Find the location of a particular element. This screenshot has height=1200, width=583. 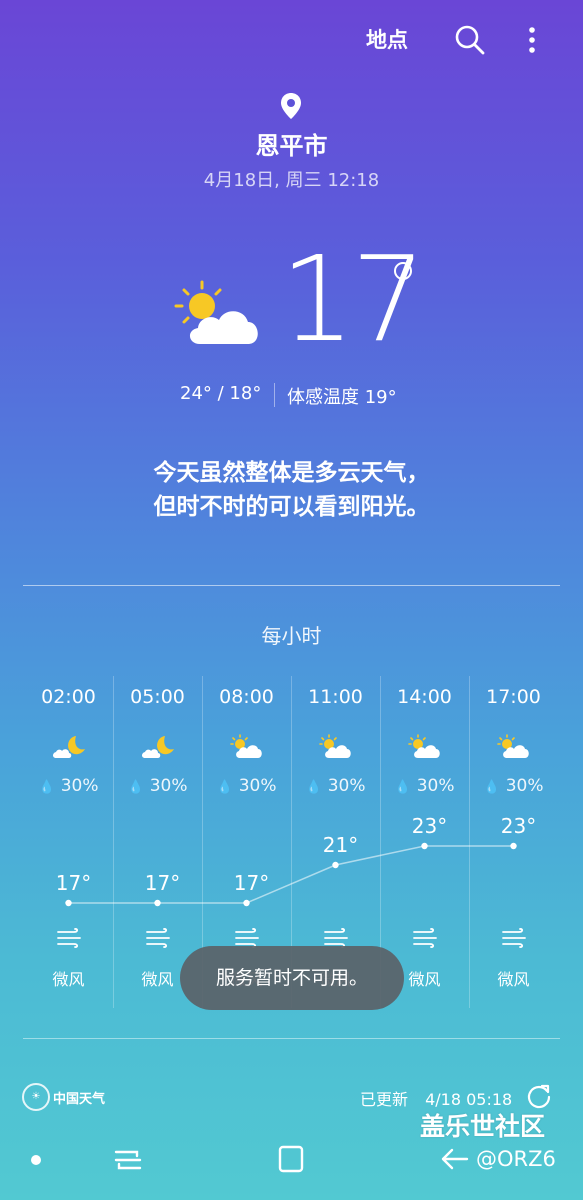

recent-apps-icon is located at coordinates (128, 1160).